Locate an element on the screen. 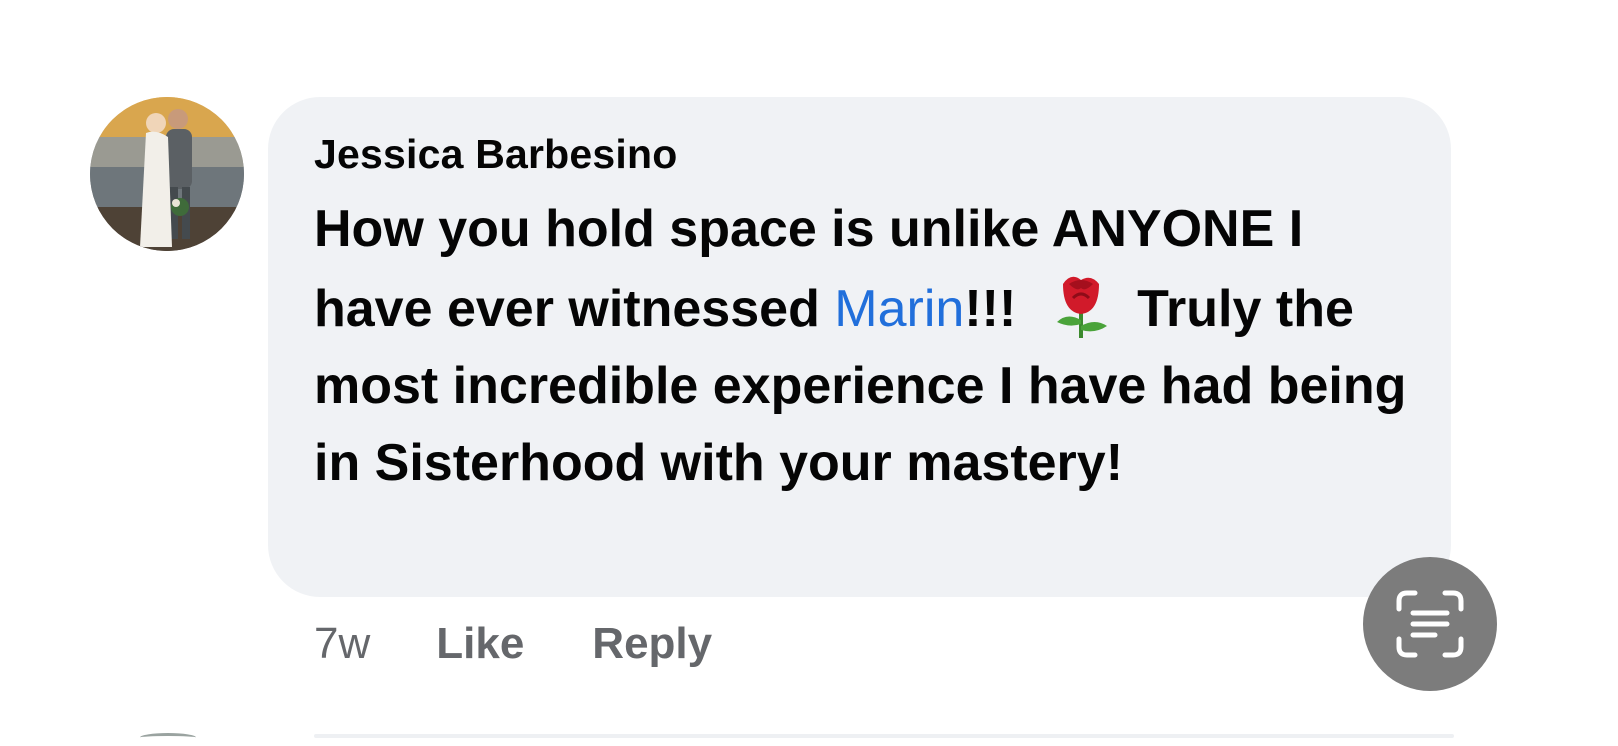 This screenshot has height=746, width=1618. next-comment-avatar is located at coordinates (168, 737).